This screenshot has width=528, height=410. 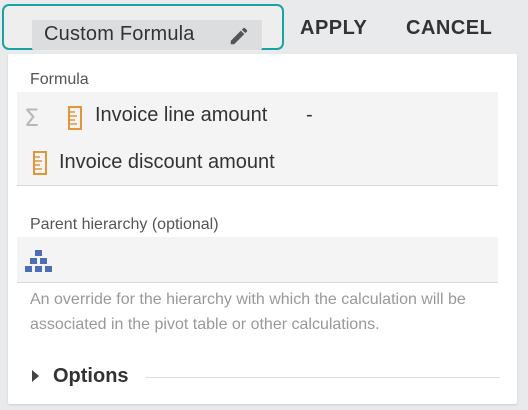 I want to click on formula-title-field: Custom Formula, so click(x=143, y=27).